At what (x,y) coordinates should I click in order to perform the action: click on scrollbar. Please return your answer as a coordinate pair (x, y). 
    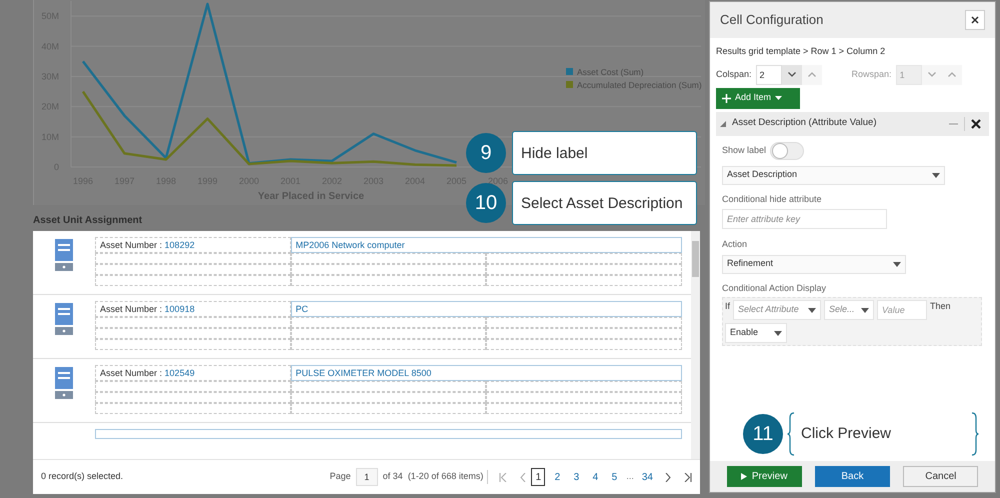
    Looking at the image, I should click on (695, 345).